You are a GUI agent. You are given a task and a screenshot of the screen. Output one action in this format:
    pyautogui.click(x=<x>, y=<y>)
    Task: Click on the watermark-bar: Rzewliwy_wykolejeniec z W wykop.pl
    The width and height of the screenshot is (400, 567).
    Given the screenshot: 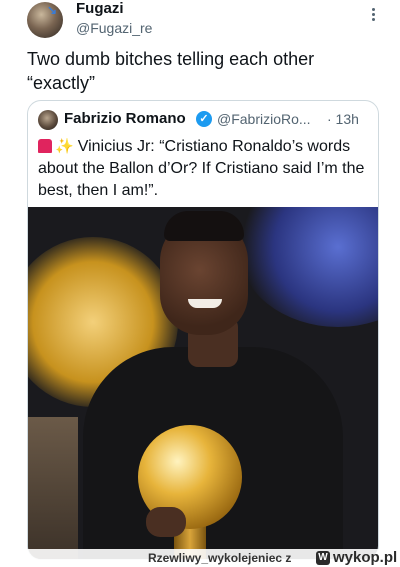 What is the action you would take?
    pyautogui.click(x=200, y=558)
    